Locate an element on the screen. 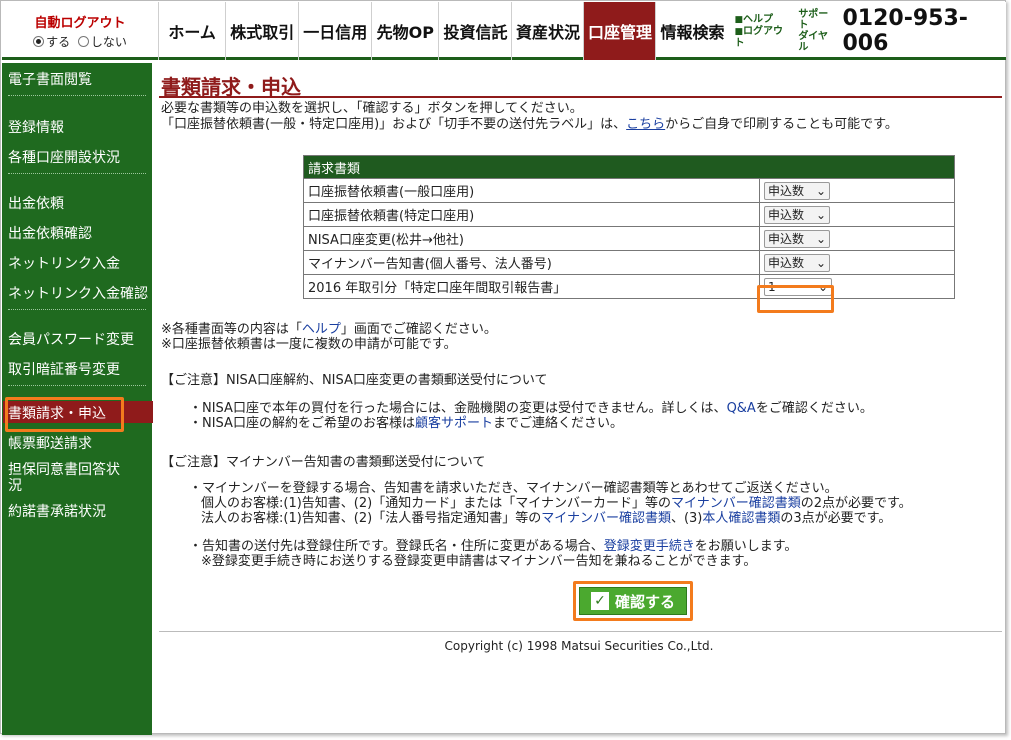  nisa-bullet-2-a: ・NISA口座の解約をご希望のお客様は is located at coordinates (302, 423).